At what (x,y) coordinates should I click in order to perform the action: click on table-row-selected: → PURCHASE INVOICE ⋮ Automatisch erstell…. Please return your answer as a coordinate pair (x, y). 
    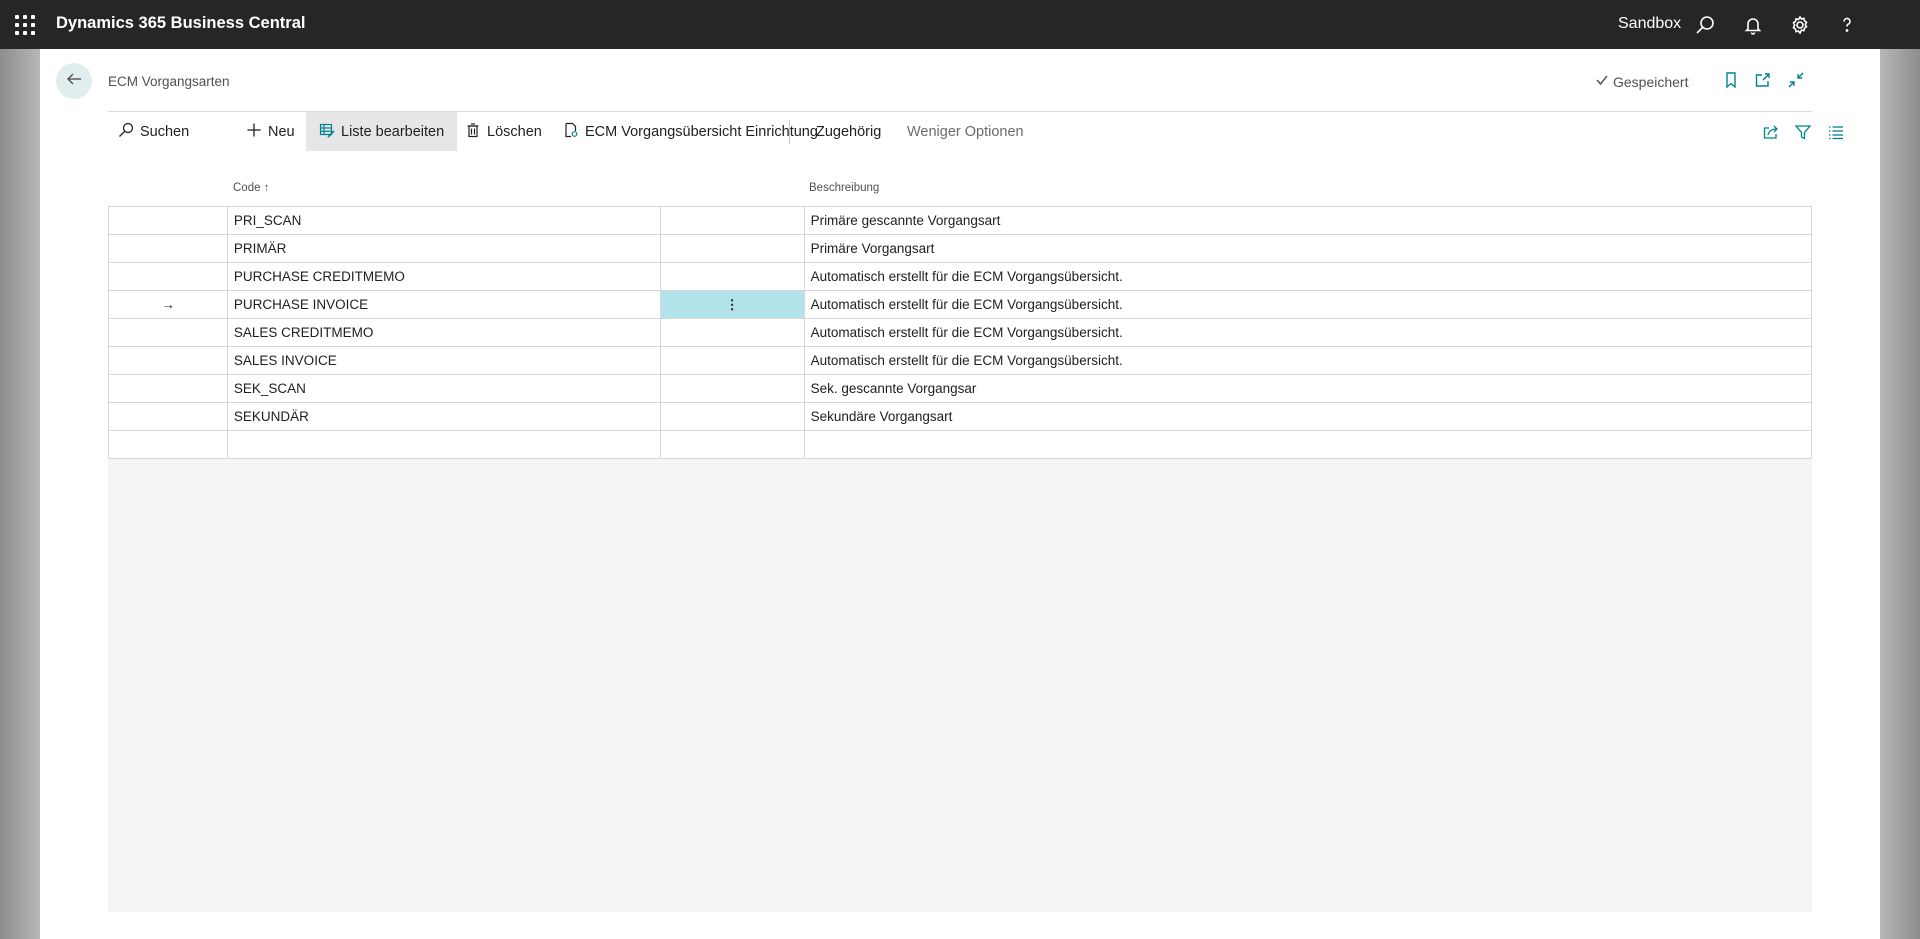
    Looking at the image, I should click on (960, 304).